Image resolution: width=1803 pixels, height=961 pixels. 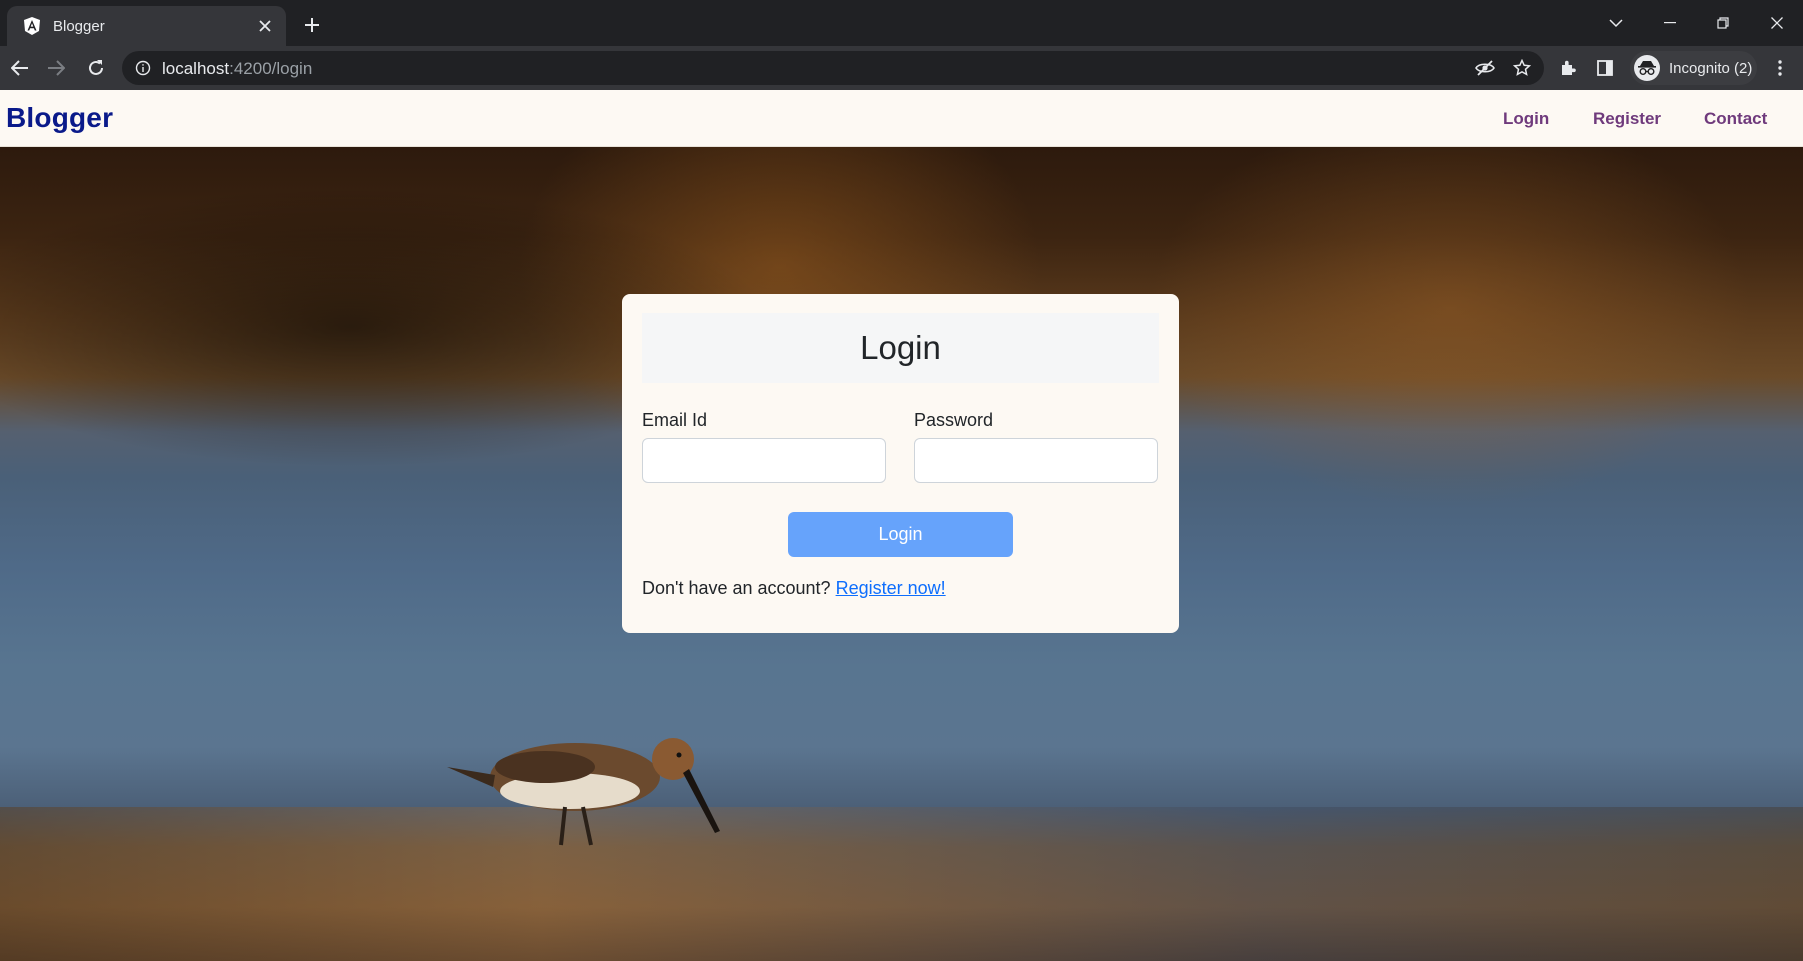 I want to click on menu-kebab-icon, so click(x=1780, y=68).